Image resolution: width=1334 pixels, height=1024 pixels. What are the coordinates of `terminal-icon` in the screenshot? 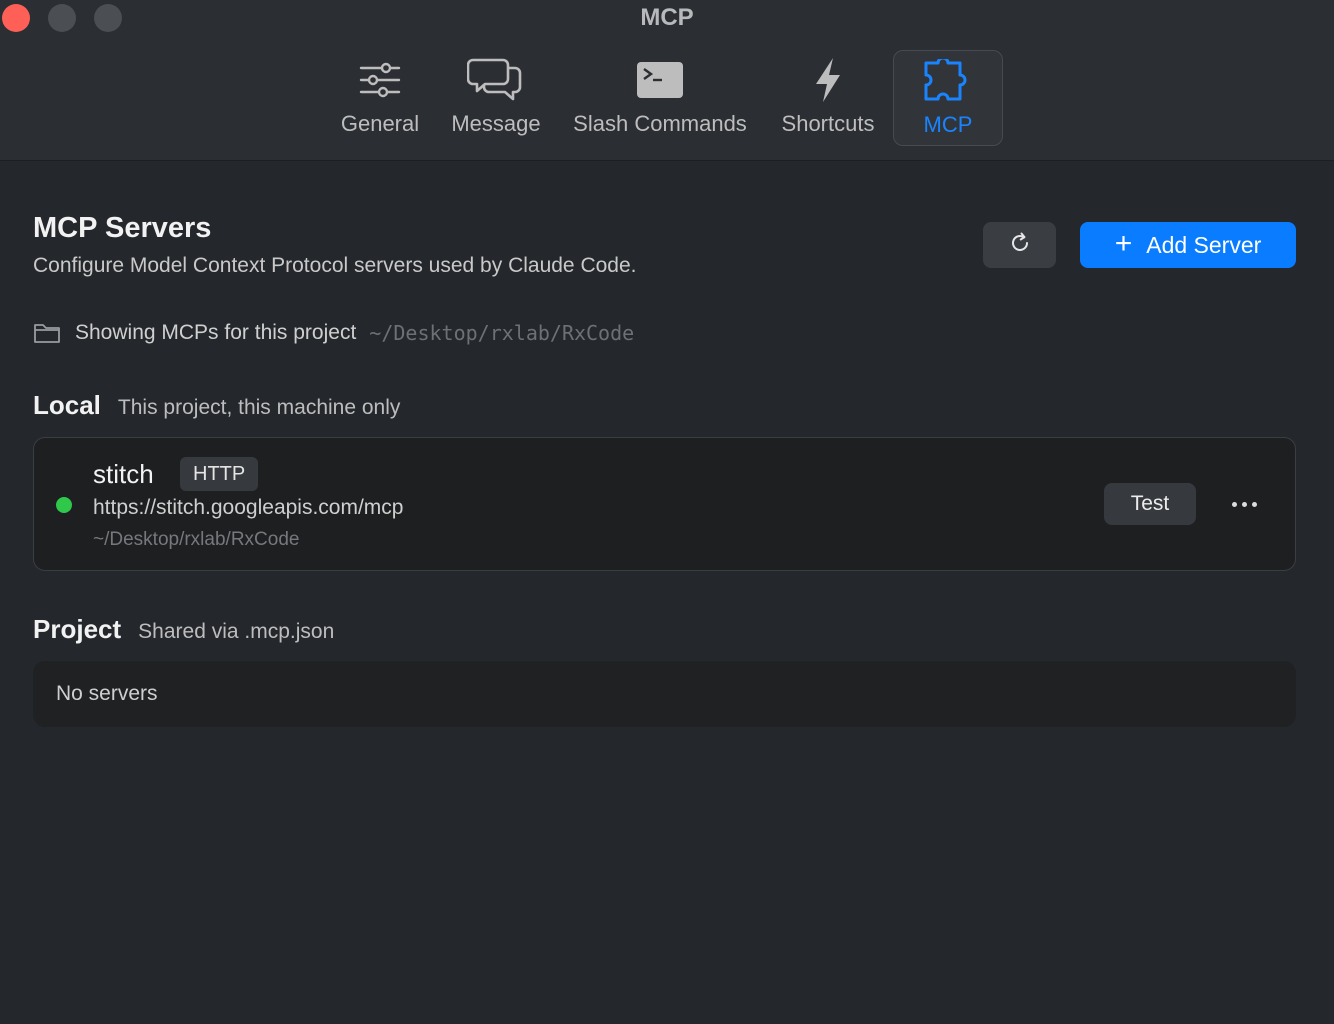 It's located at (660, 80).